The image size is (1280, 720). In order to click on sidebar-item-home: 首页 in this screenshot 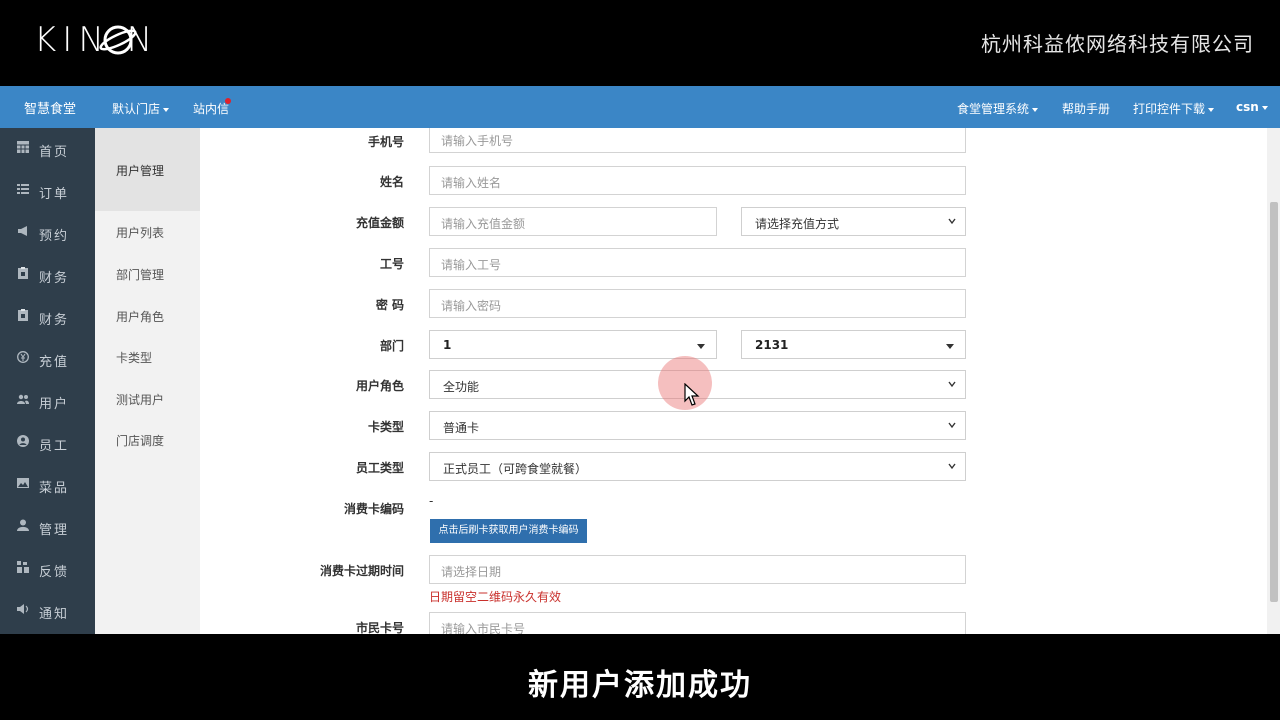, I will do `click(47, 148)`.